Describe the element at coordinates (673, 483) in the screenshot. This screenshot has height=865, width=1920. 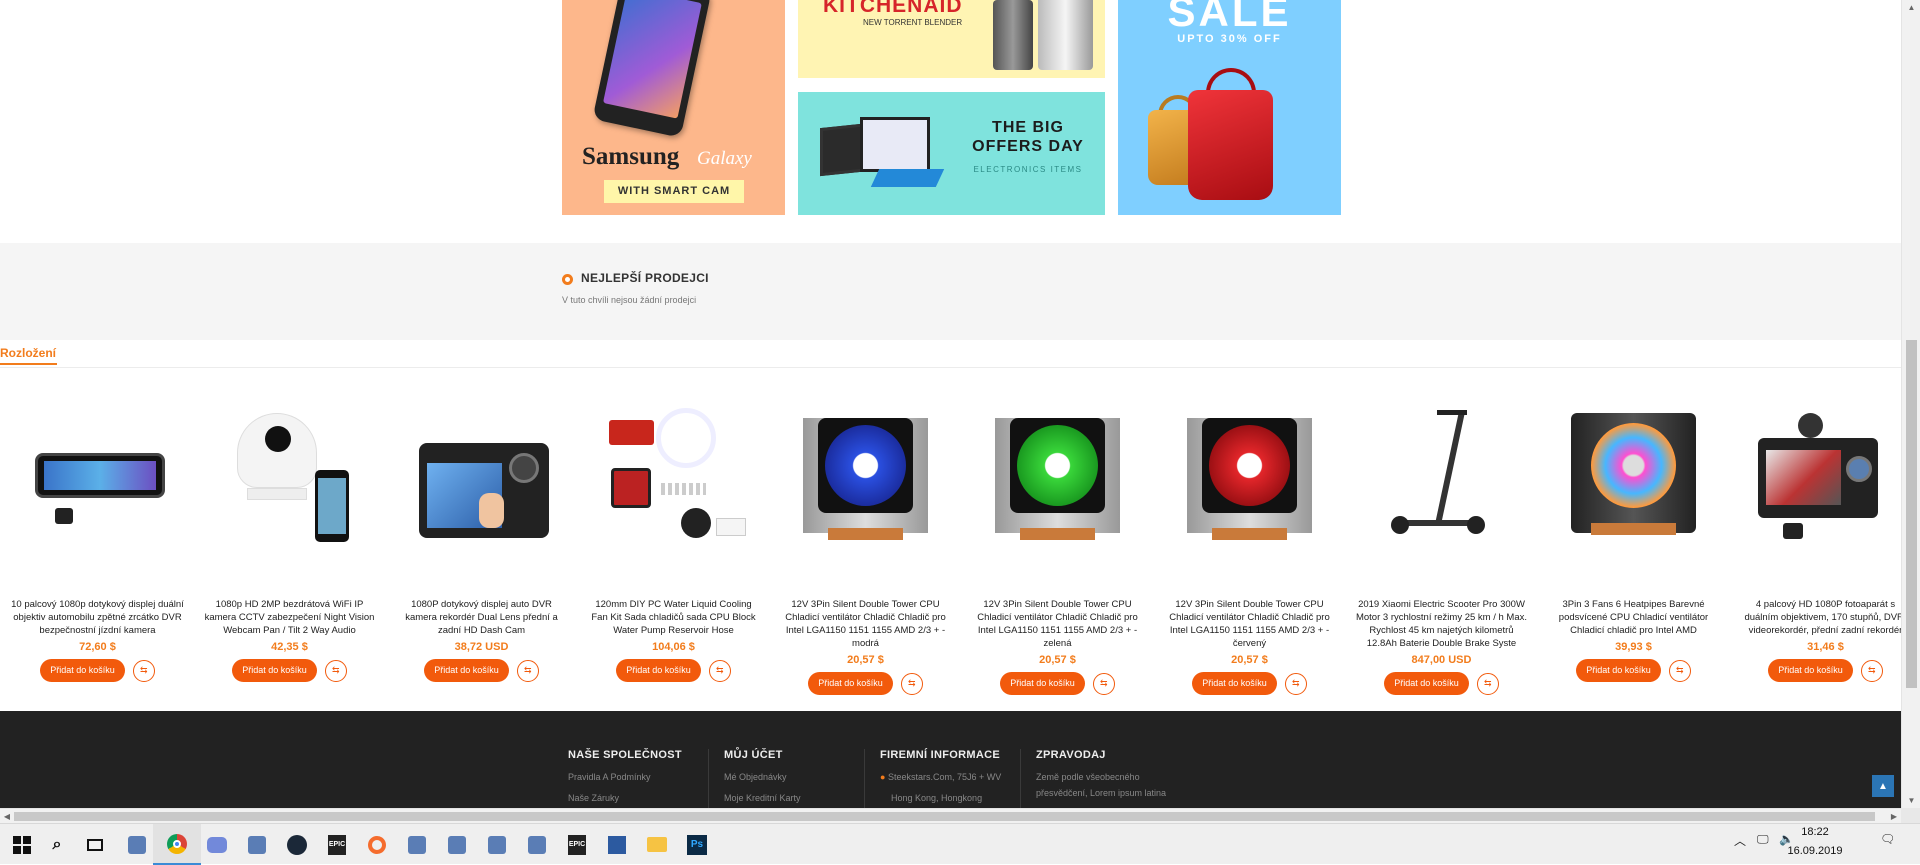
I see `cooling-kit-image` at that location.